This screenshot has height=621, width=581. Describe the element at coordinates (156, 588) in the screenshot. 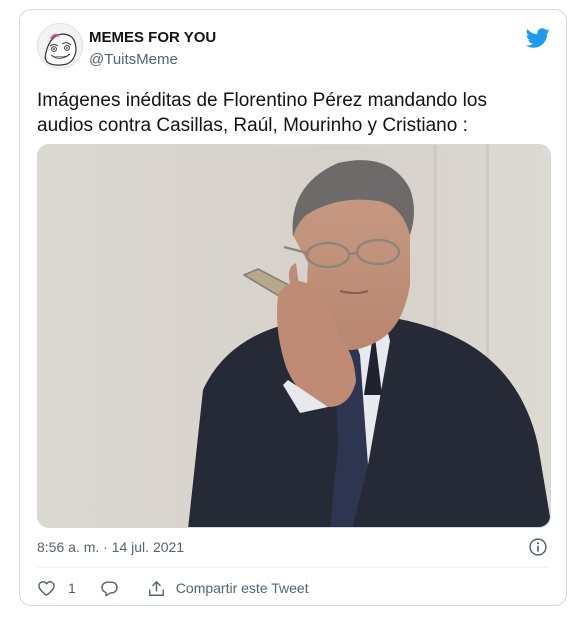

I see `share-icon` at that location.